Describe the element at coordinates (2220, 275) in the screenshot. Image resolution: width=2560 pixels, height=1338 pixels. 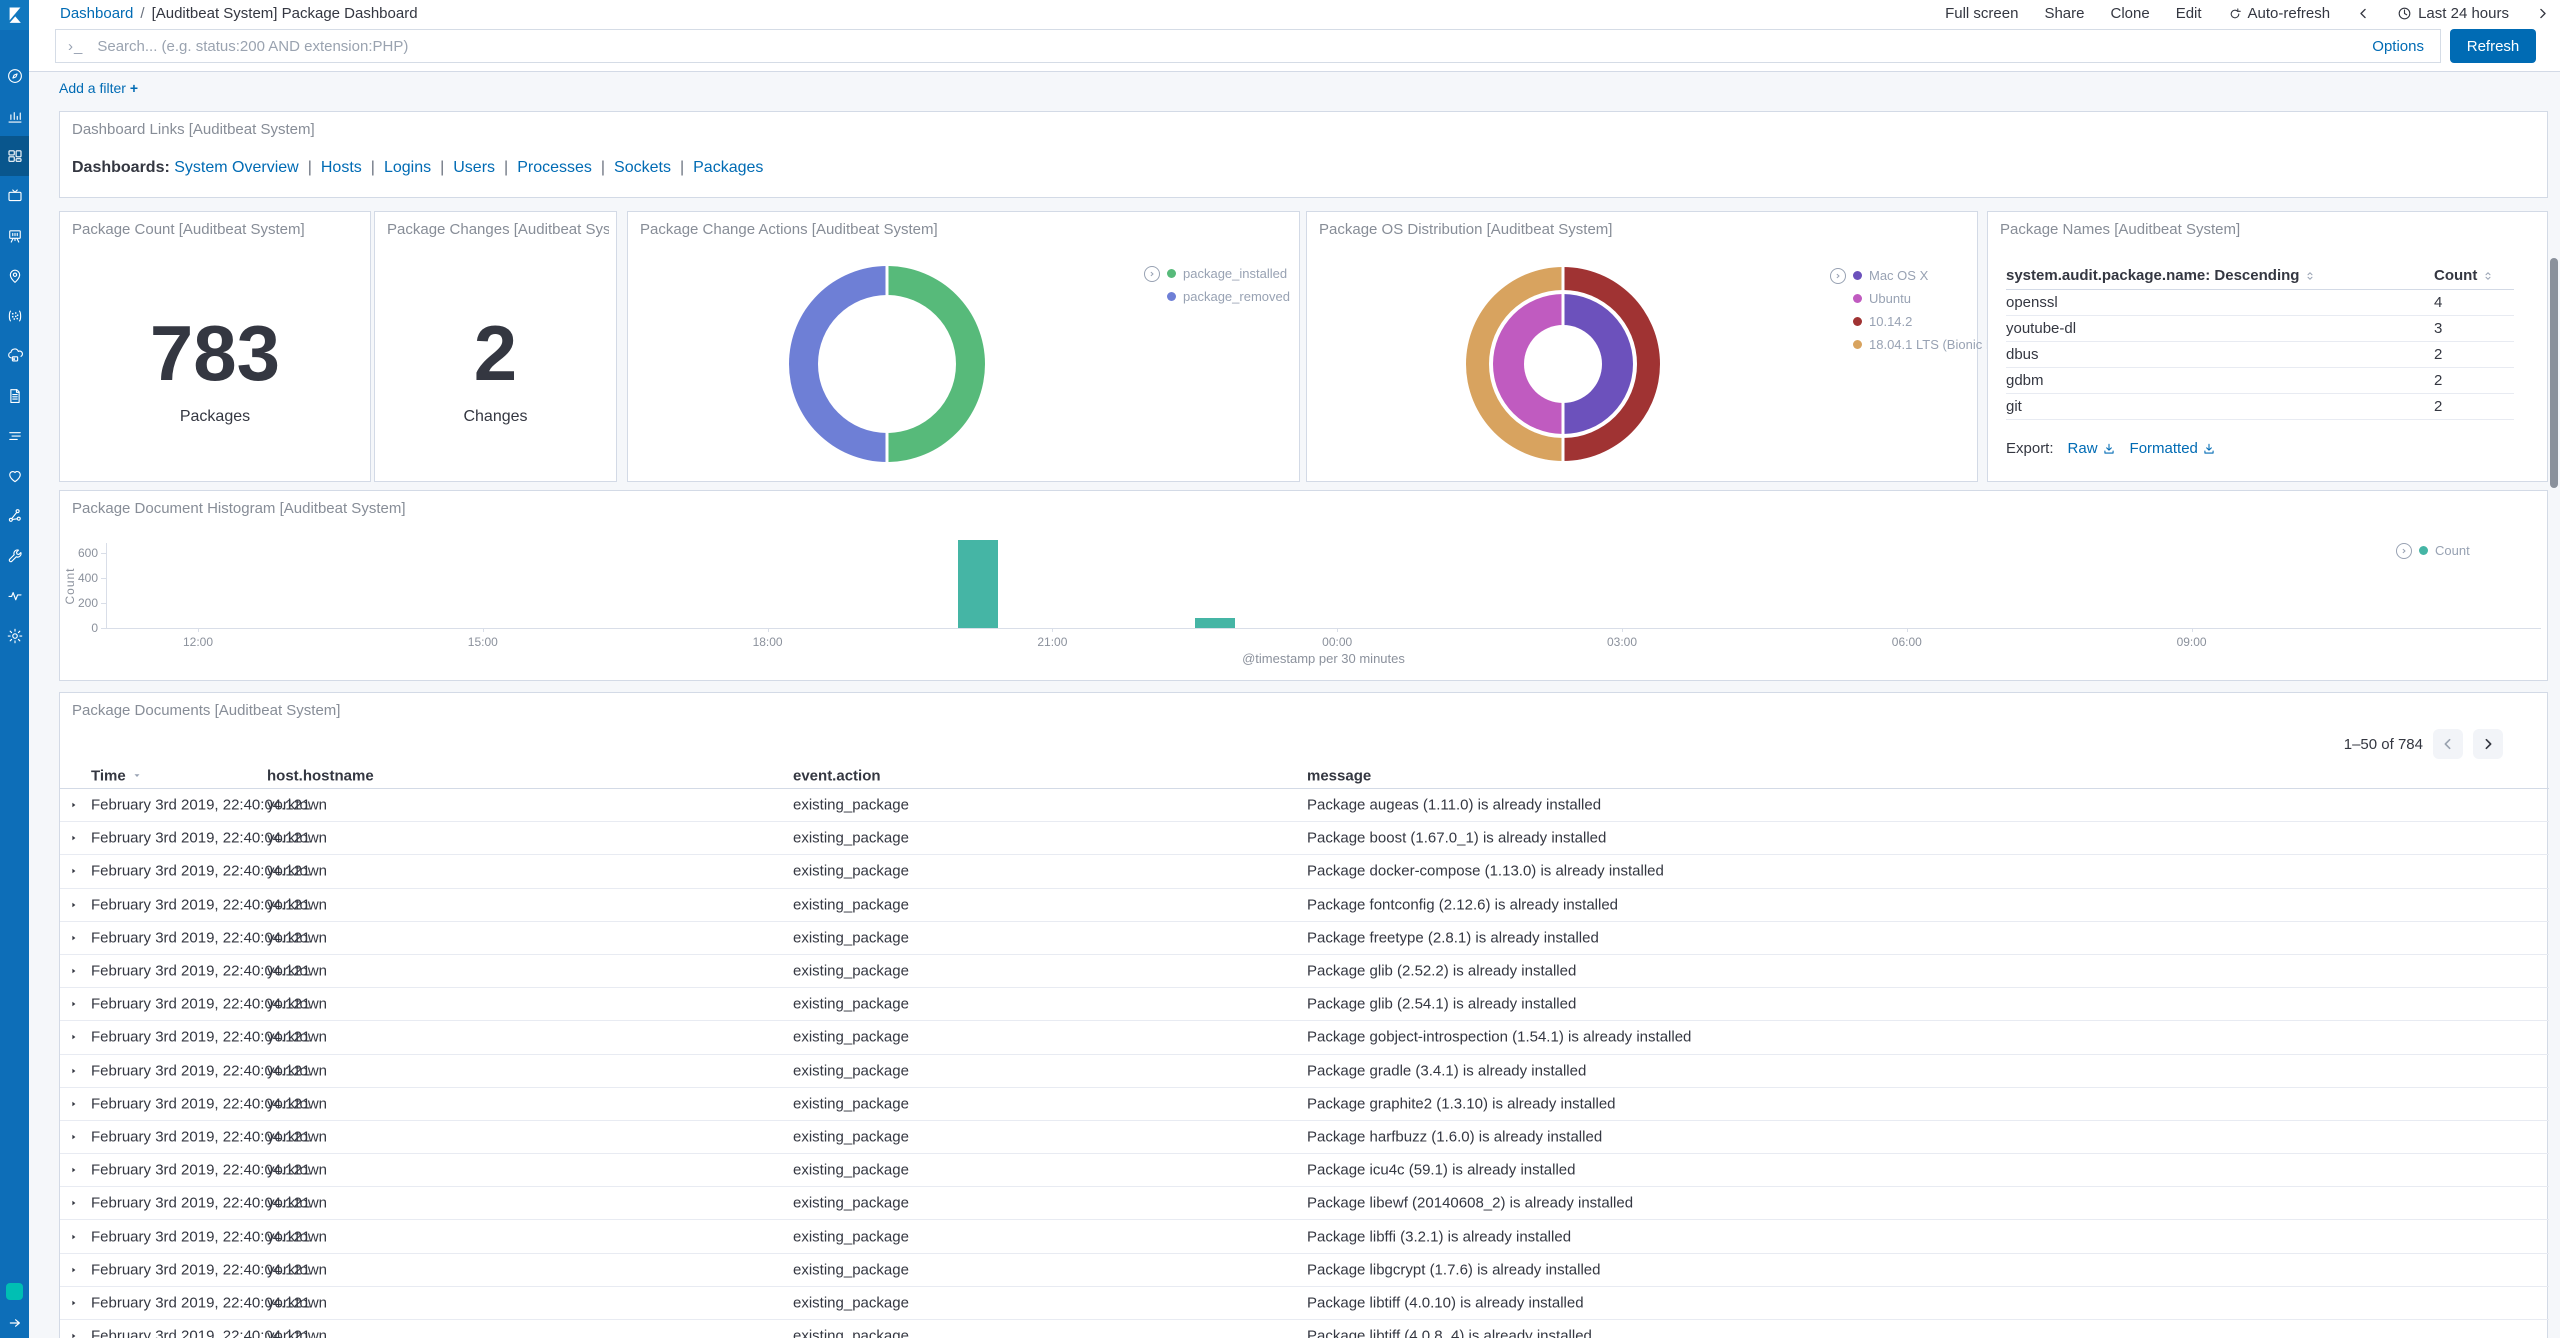
I see `name-column-header: system.audit.package.name: Descending` at that location.